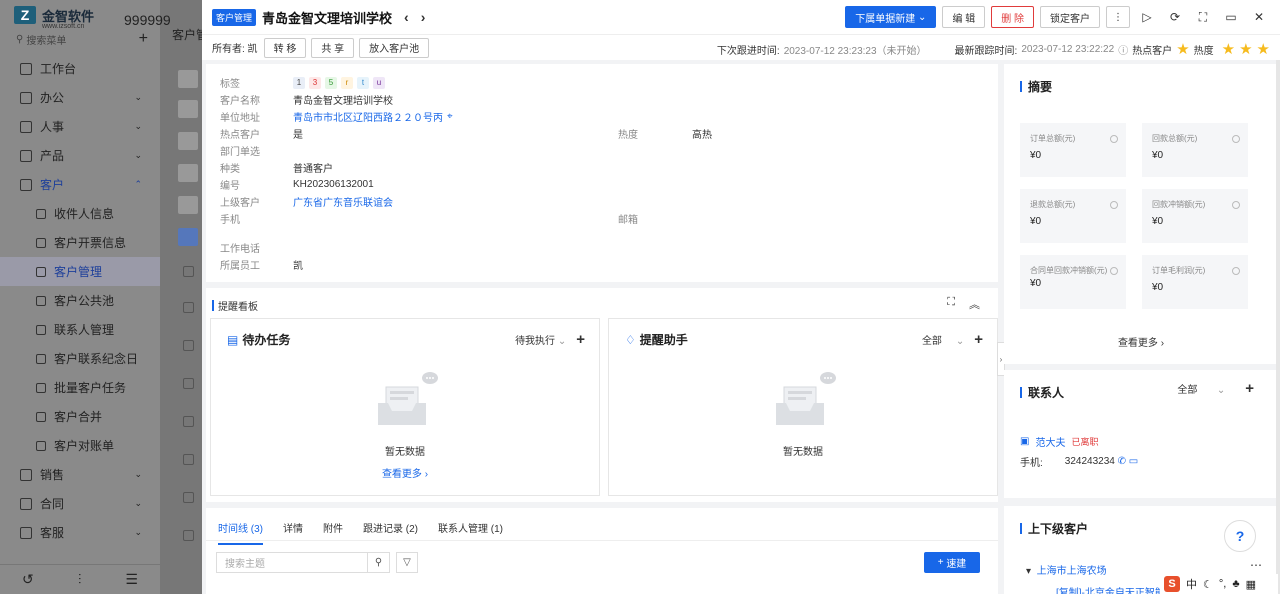 The image size is (1280, 594). Describe the element at coordinates (1278, 327) in the screenshot. I see `scrollbar` at that location.